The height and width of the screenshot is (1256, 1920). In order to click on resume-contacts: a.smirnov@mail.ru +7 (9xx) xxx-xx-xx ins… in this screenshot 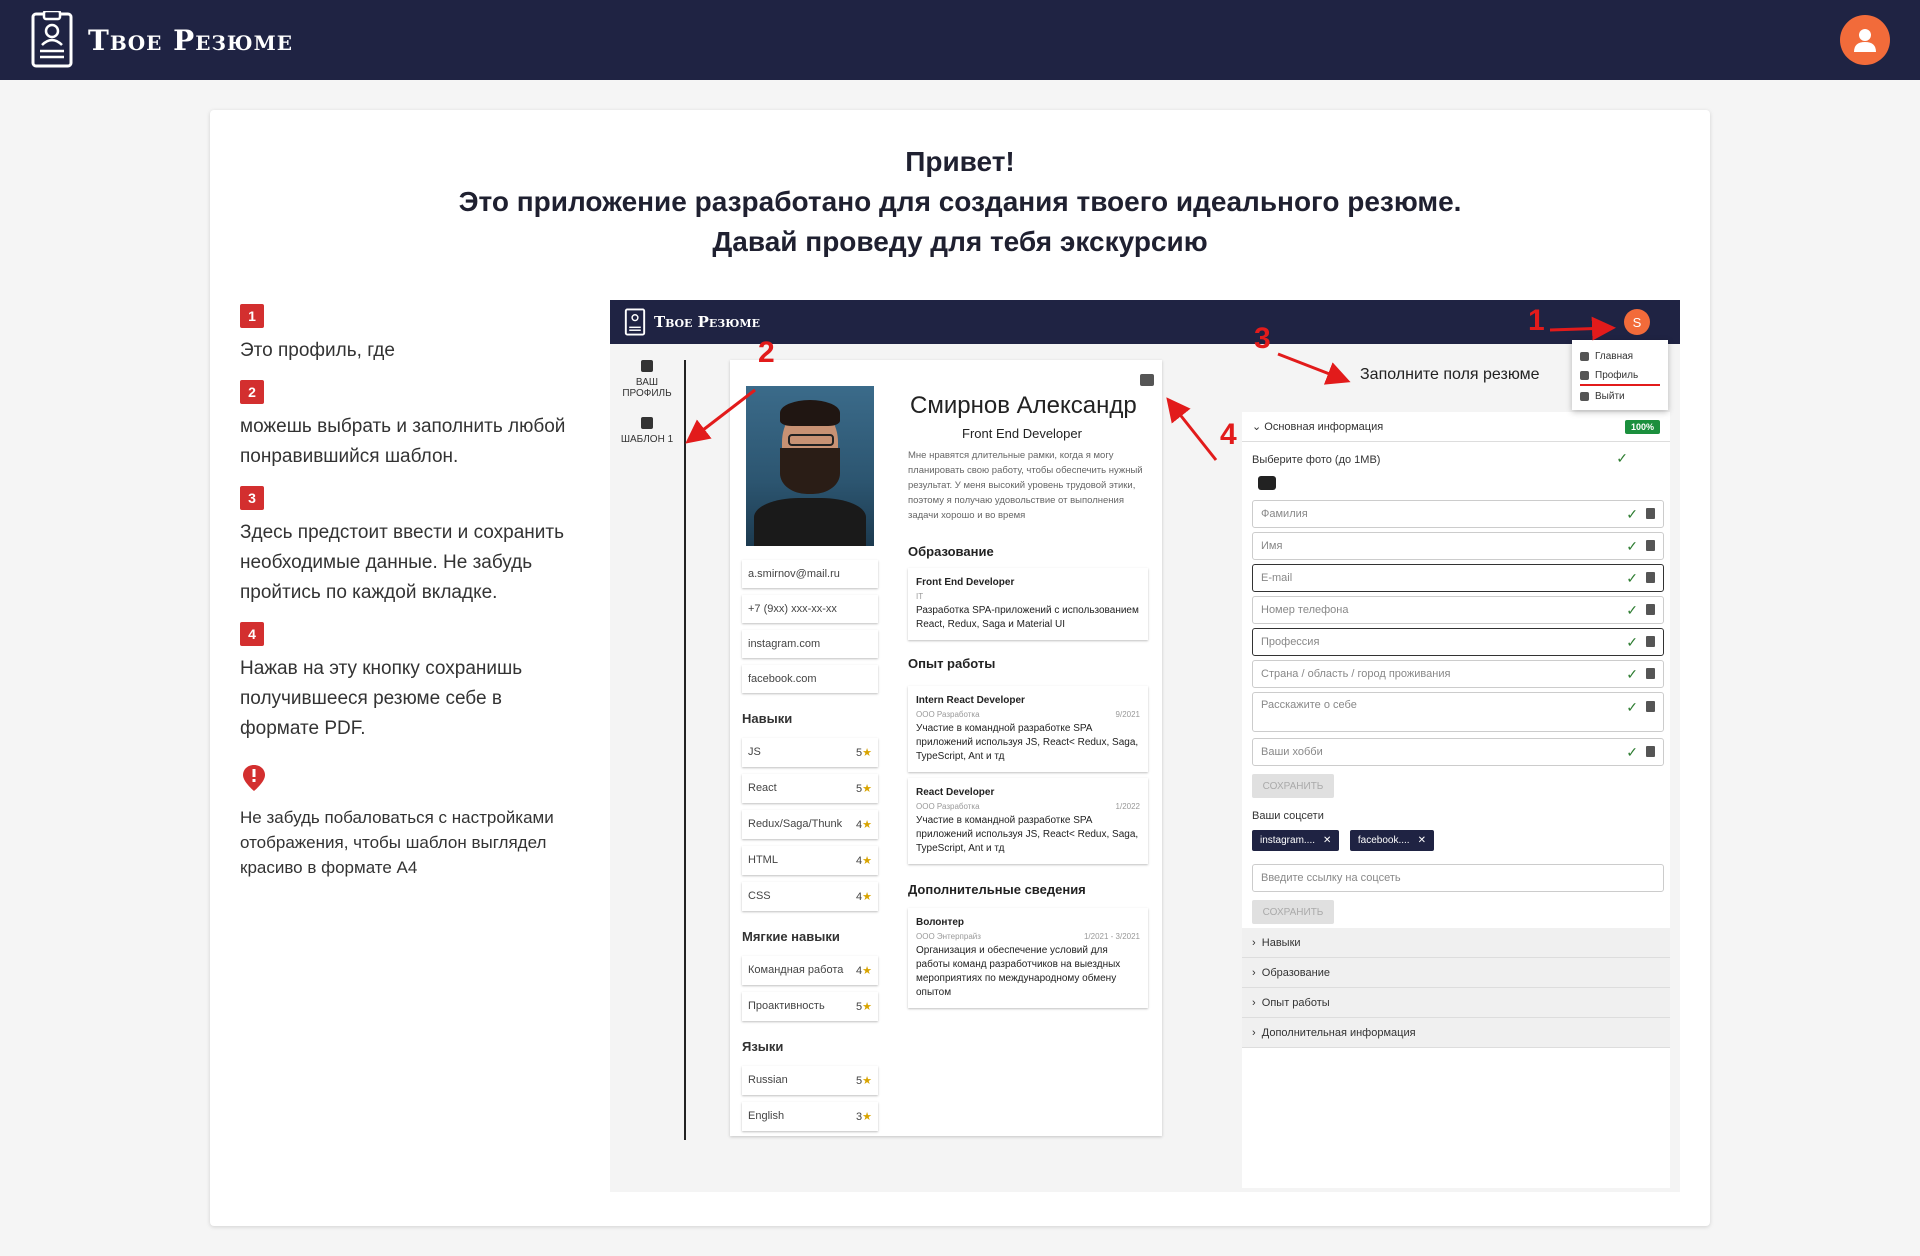, I will do `click(810, 849)`.